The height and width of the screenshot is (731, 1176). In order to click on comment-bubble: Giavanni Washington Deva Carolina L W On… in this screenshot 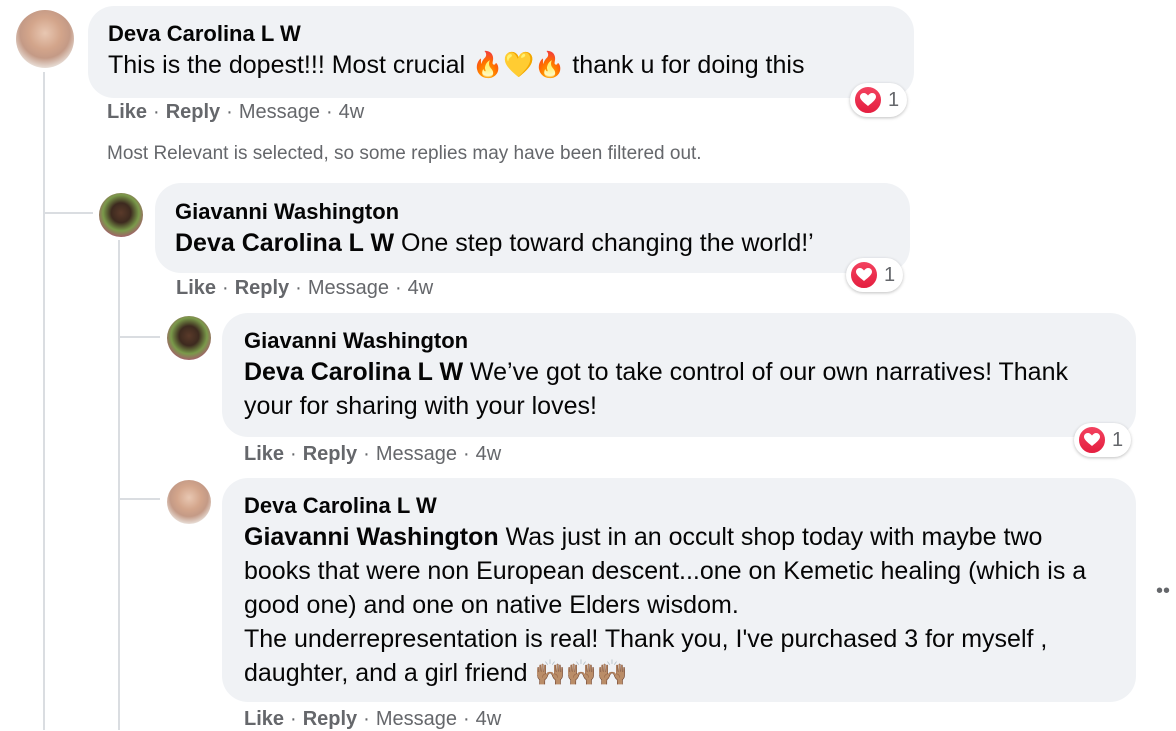, I will do `click(532, 228)`.